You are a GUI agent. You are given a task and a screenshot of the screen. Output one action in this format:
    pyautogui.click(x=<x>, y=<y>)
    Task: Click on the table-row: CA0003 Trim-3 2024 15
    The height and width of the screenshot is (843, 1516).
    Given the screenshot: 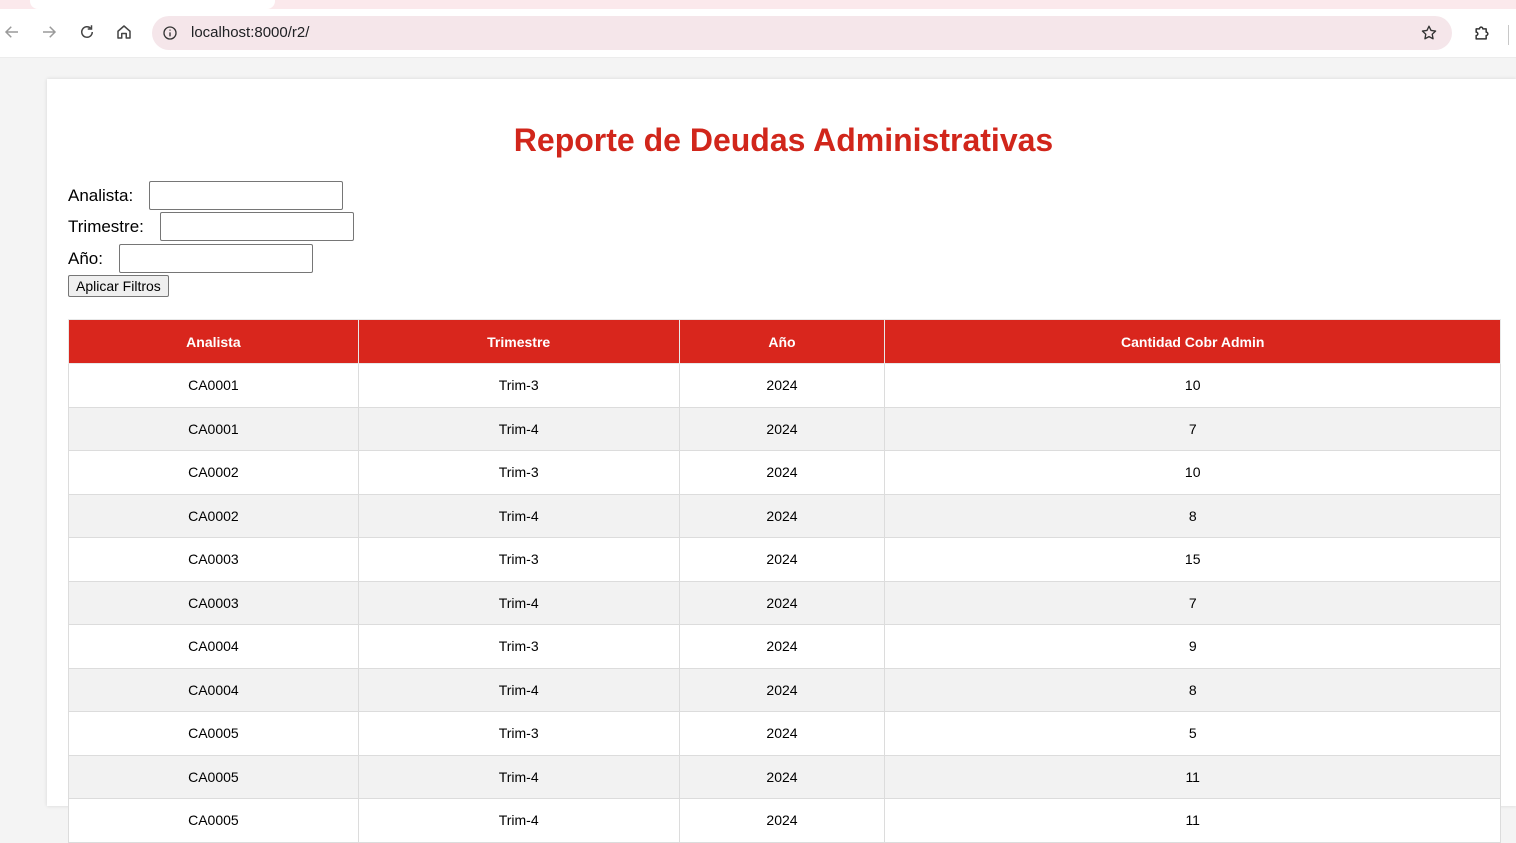 What is the action you would take?
    pyautogui.click(x=784, y=559)
    